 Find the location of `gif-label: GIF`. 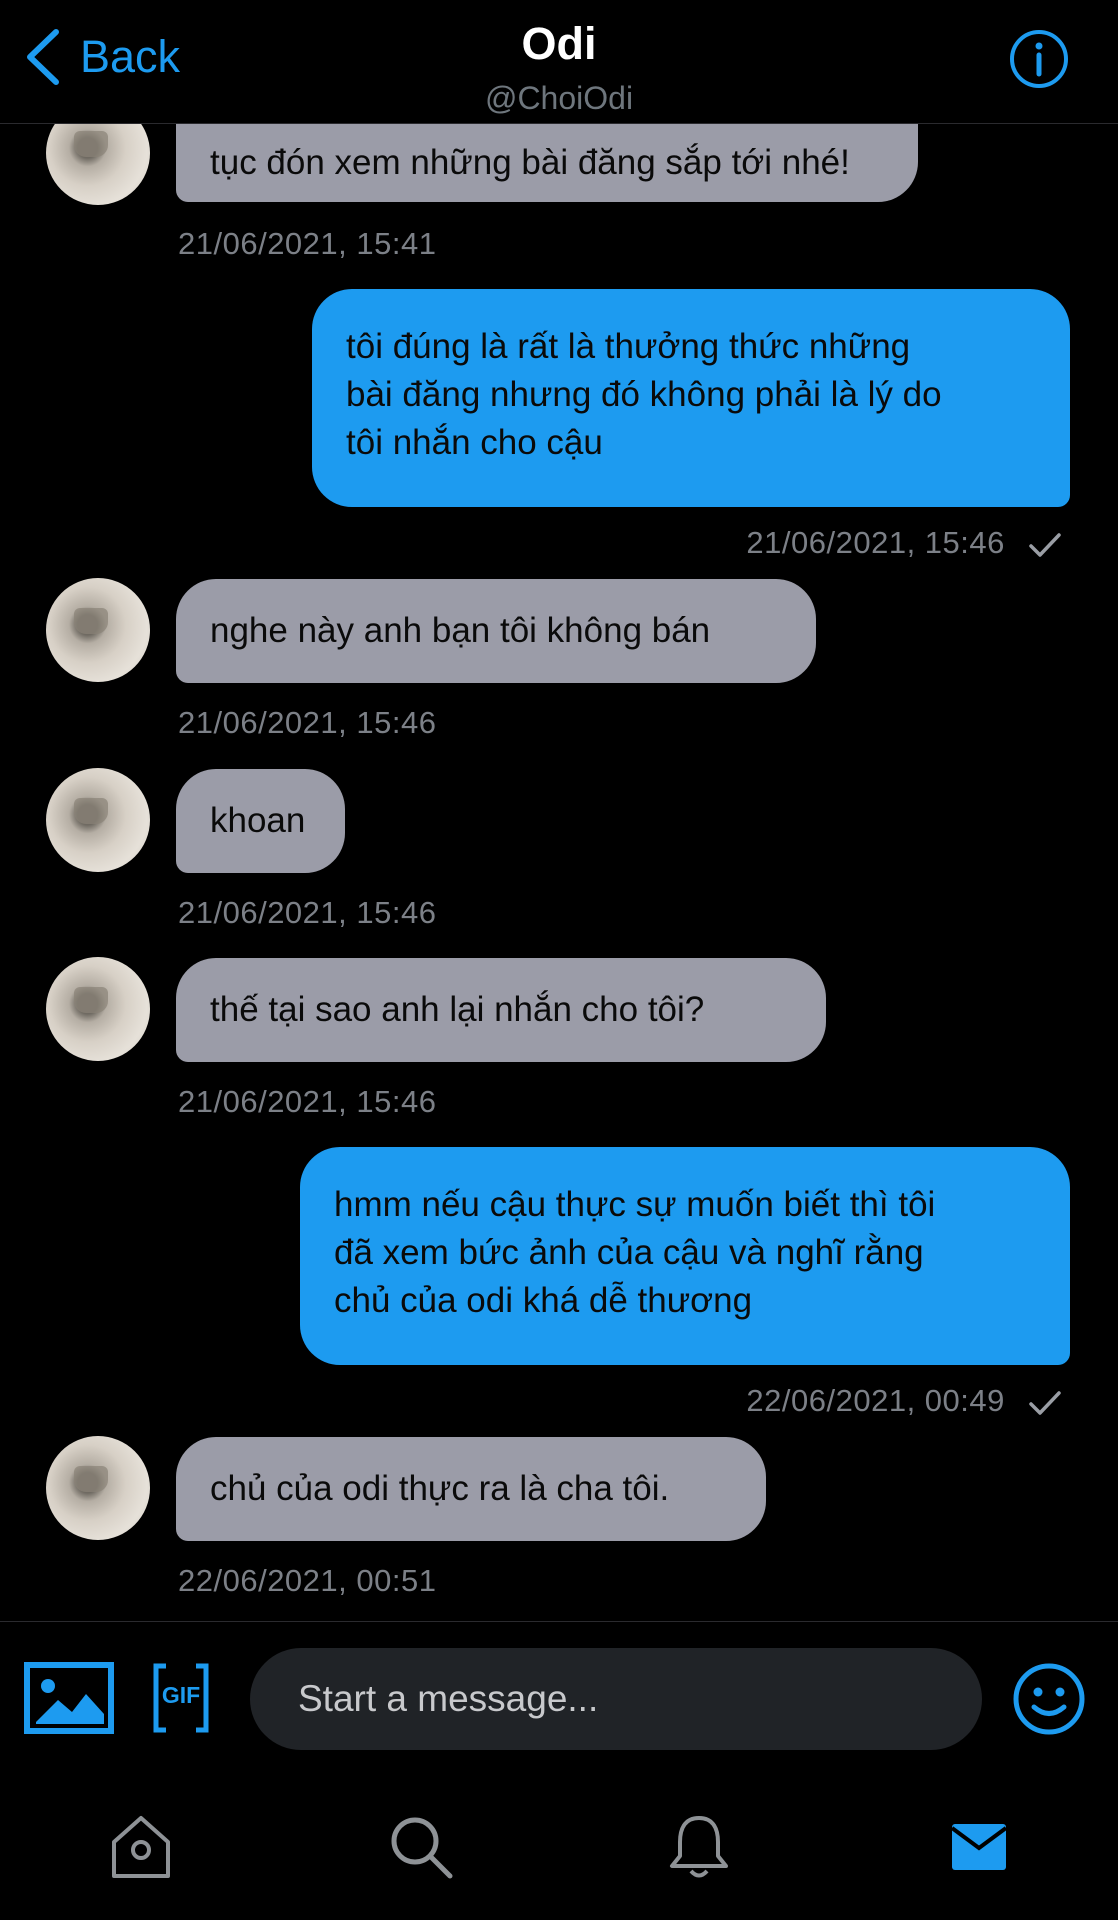

gif-label: GIF is located at coordinates (181, 1695).